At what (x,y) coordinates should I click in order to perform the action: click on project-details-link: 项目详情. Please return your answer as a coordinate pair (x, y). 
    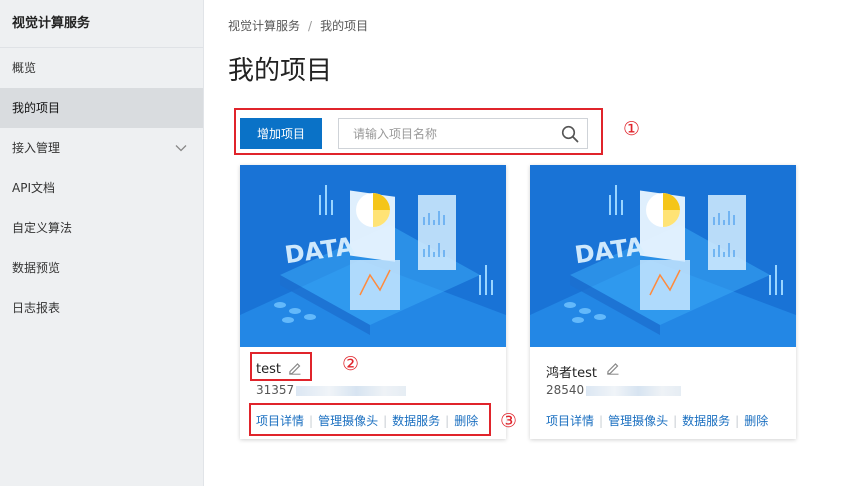
    Looking at the image, I should click on (570, 421).